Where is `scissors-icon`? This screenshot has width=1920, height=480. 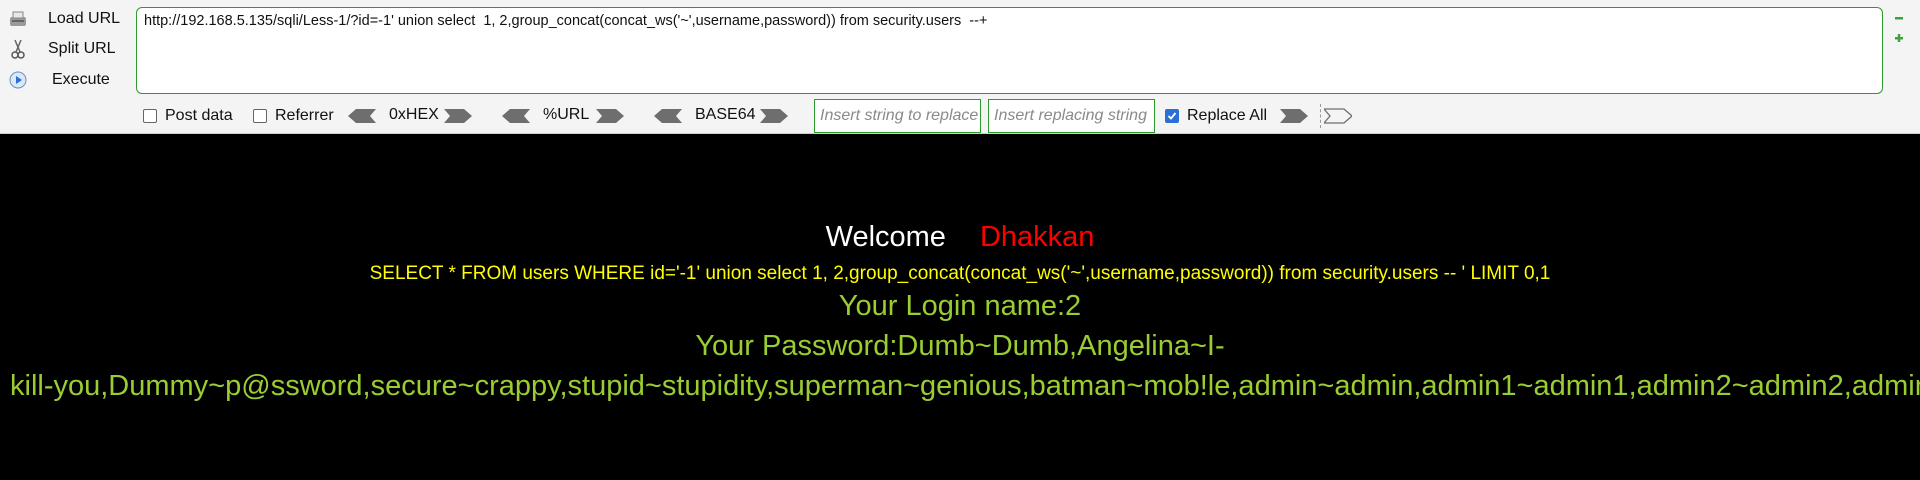
scissors-icon is located at coordinates (18, 49).